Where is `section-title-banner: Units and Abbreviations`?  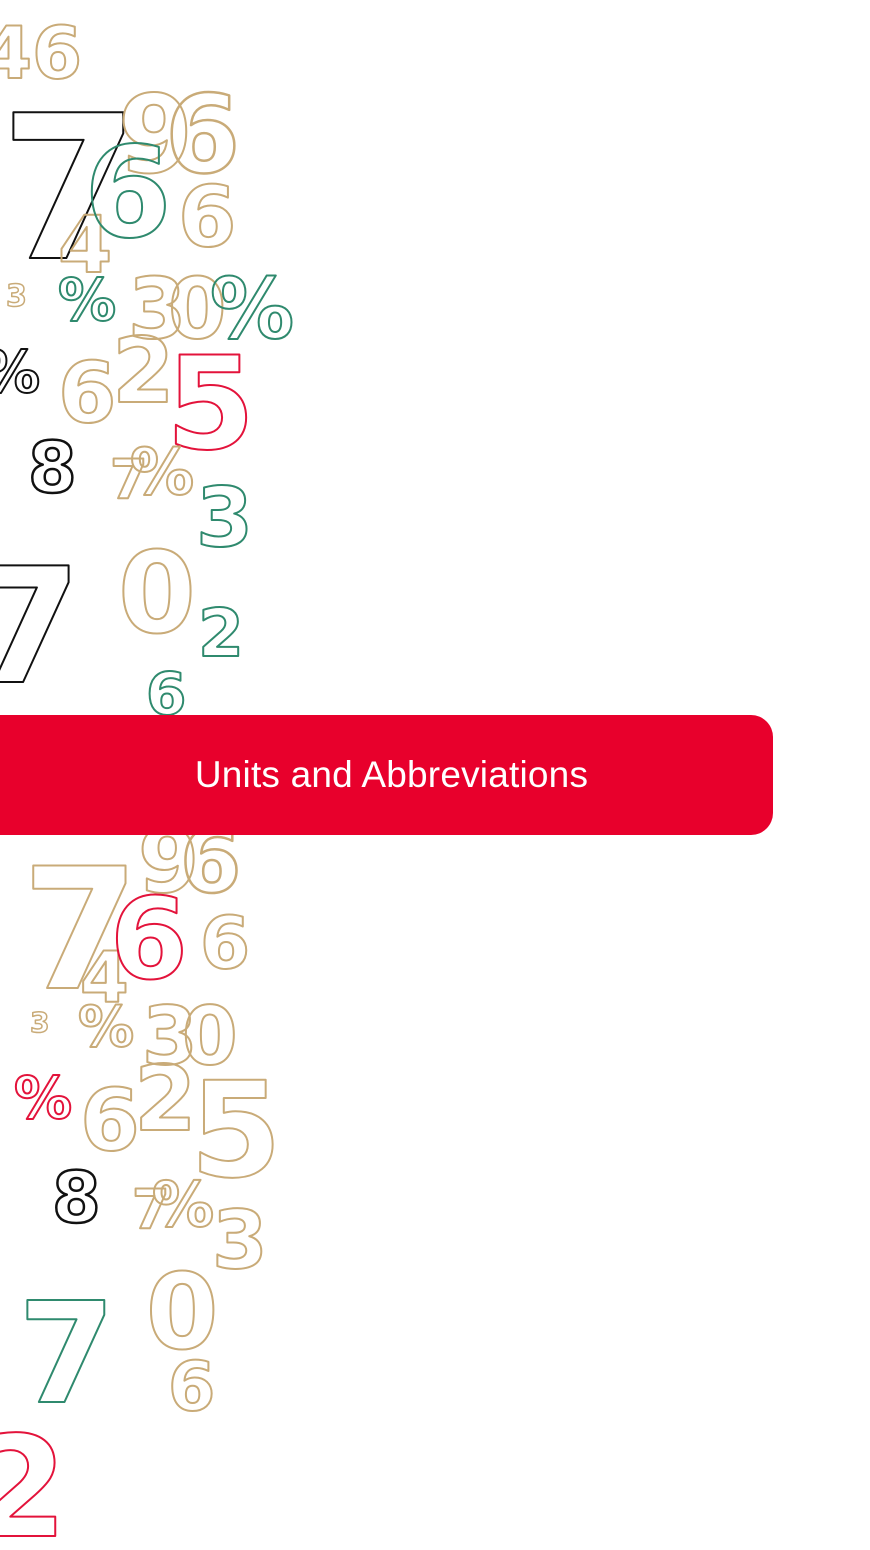 section-title-banner: Units and Abbreviations is located at coordinates (386, 775).